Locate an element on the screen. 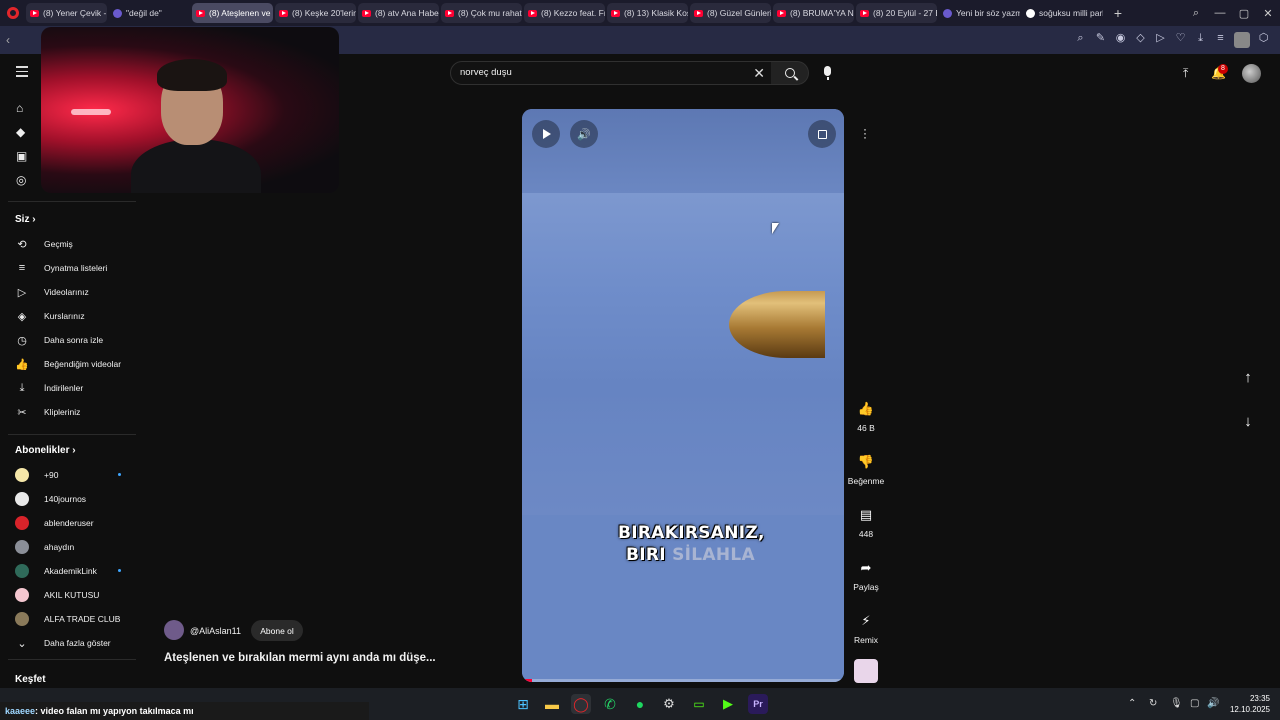 This screenshot has height=720, width=1280. camera-icon: ◉ is located at coordinates (1120, 38).